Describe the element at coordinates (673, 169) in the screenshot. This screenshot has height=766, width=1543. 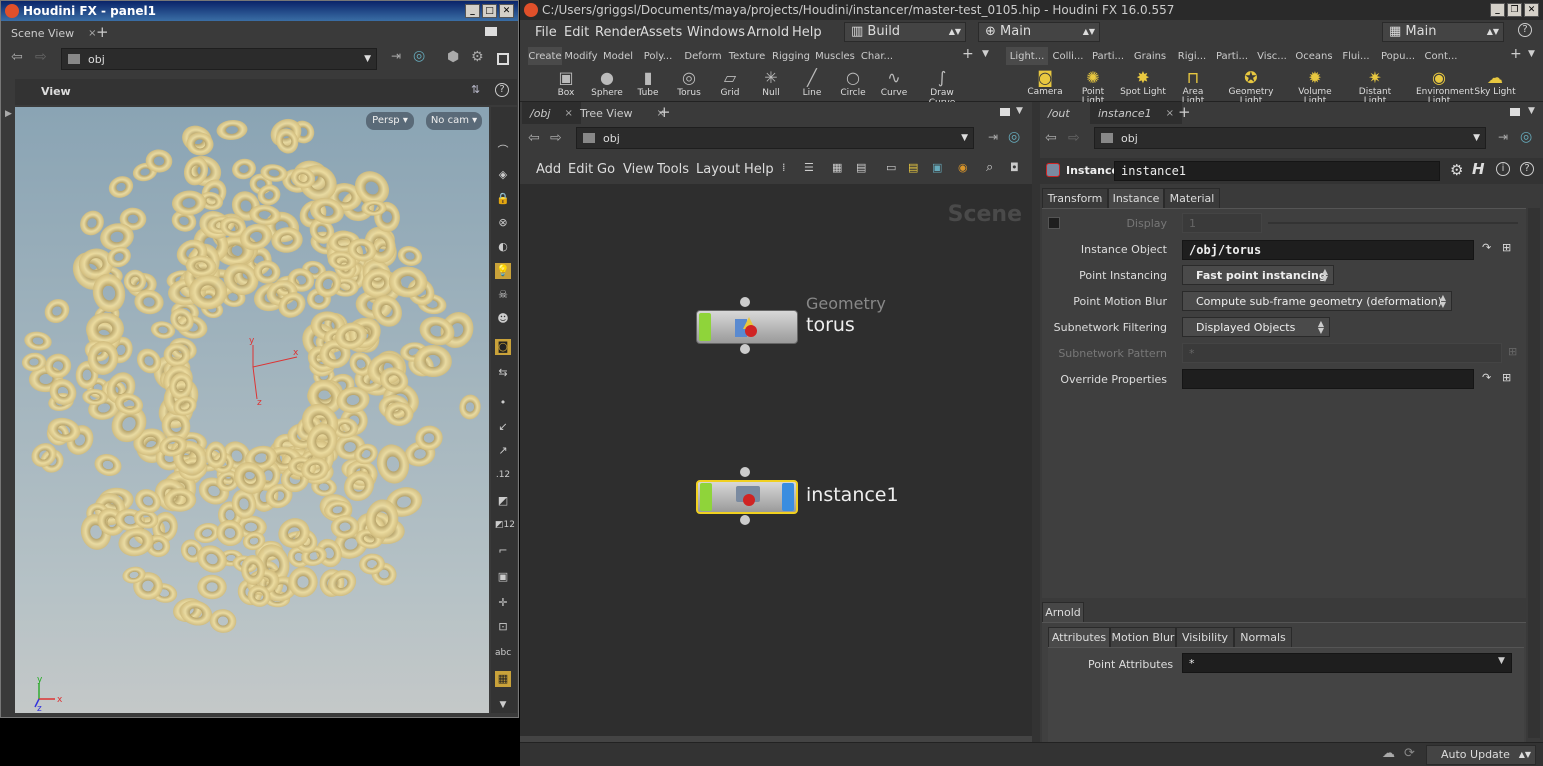
I see `network-menu-tools: Tools` at that location.